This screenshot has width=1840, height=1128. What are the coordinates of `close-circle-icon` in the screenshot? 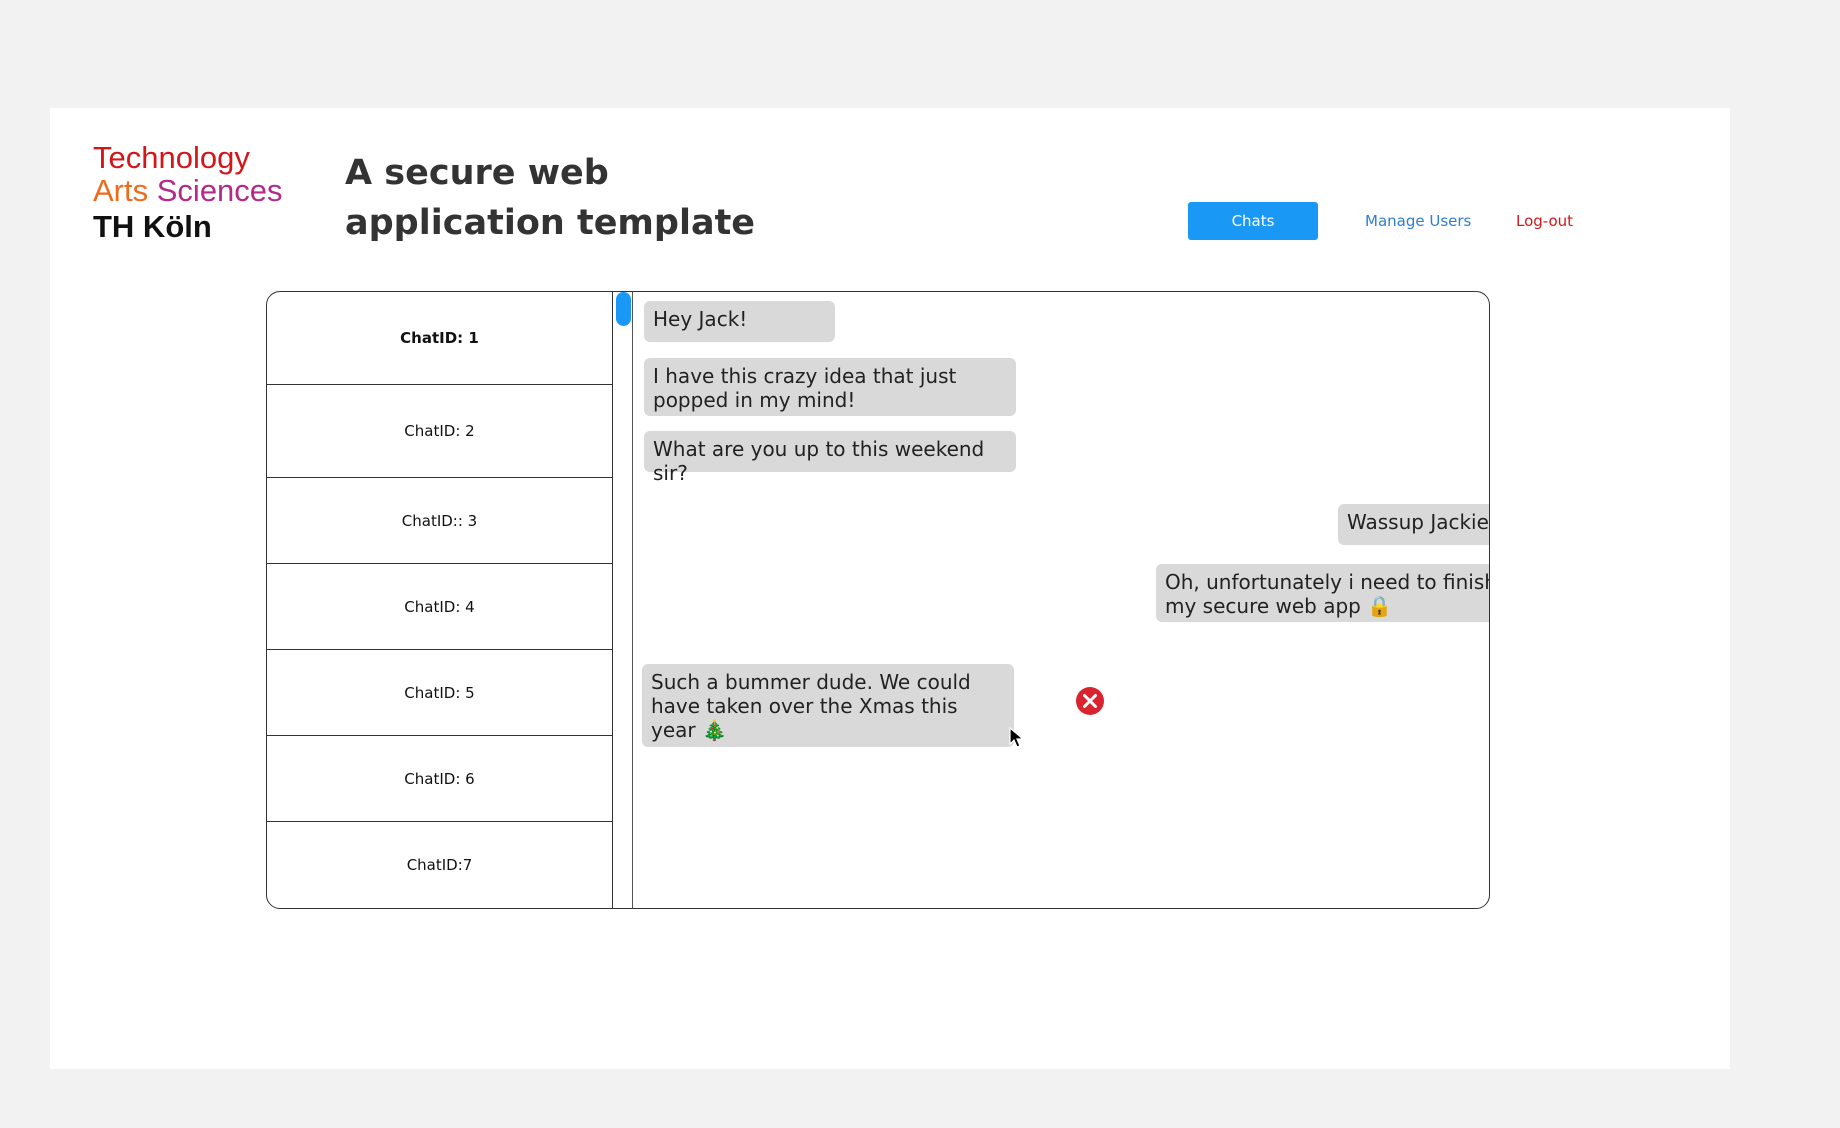 It's located at (1090, 701).